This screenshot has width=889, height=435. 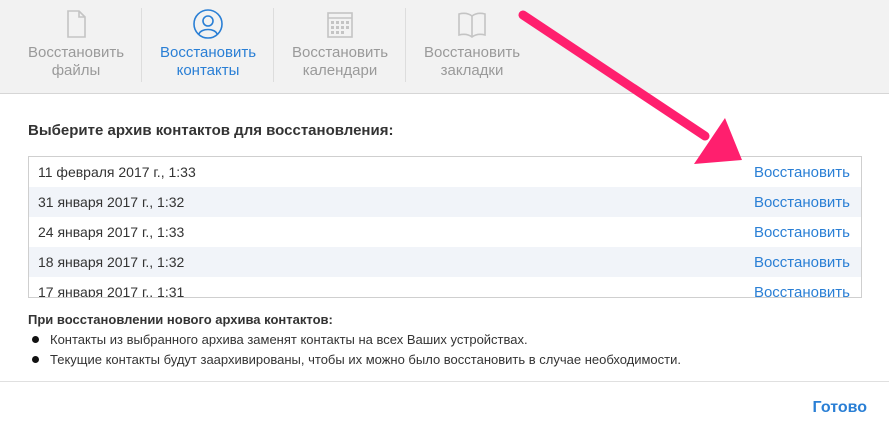 I want to click on archive-row: 18 января 2017 г., 1:32 Восстановить, so click(x=445, y=262).